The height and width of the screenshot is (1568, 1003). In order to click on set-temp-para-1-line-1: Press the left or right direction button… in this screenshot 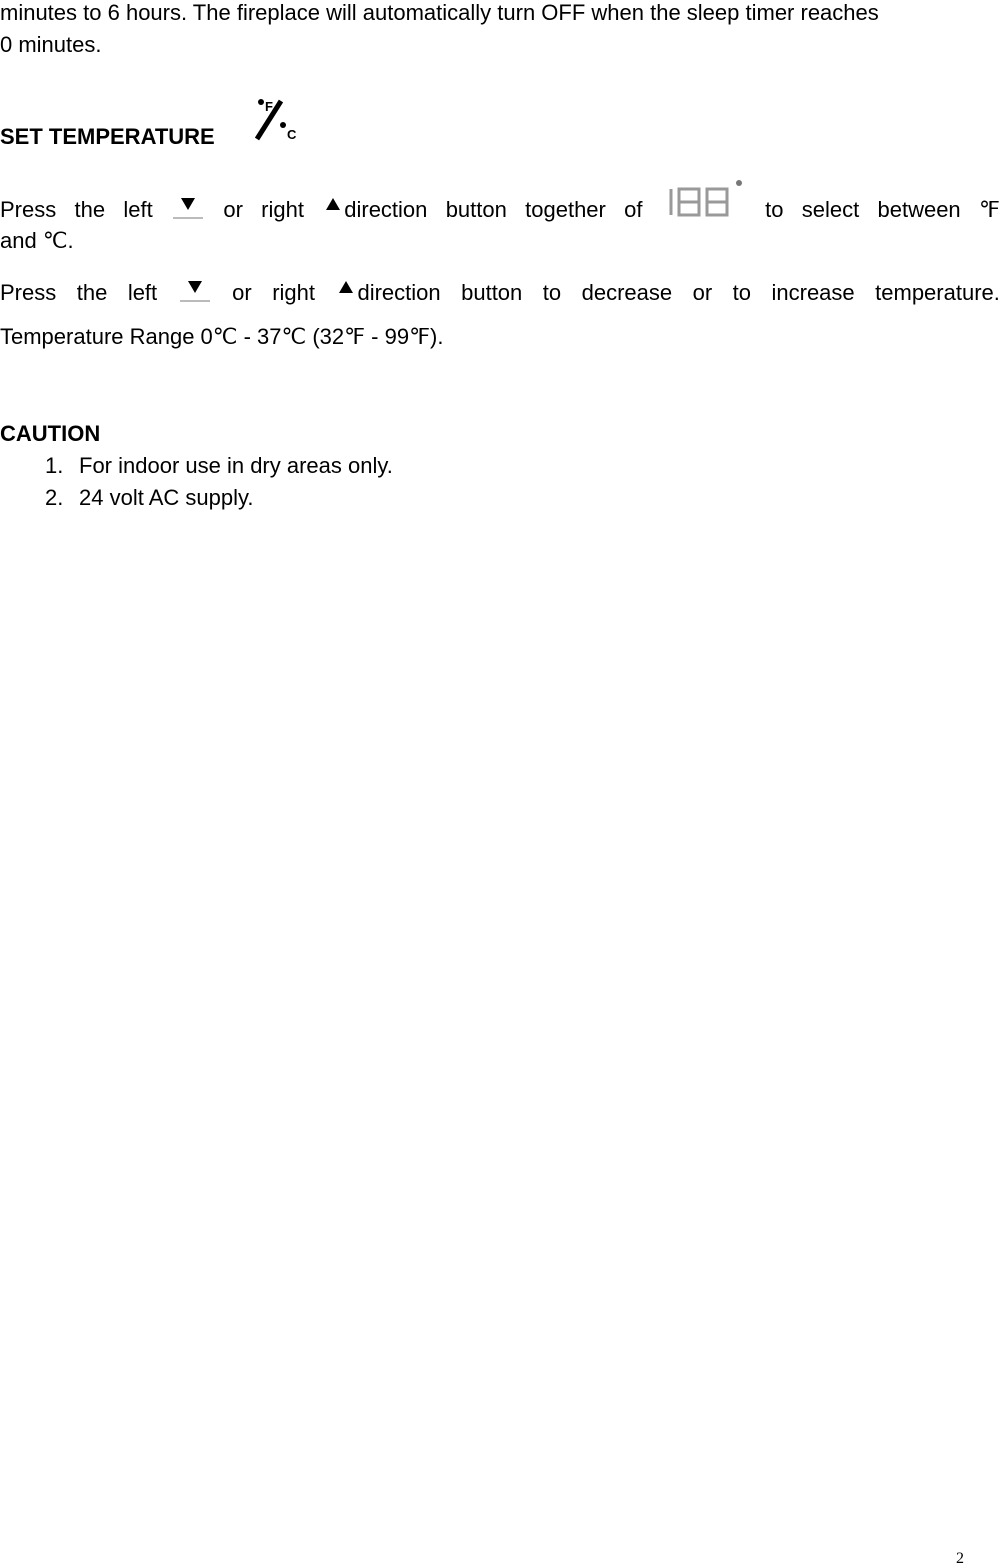, I will do `click(500, 203)`.